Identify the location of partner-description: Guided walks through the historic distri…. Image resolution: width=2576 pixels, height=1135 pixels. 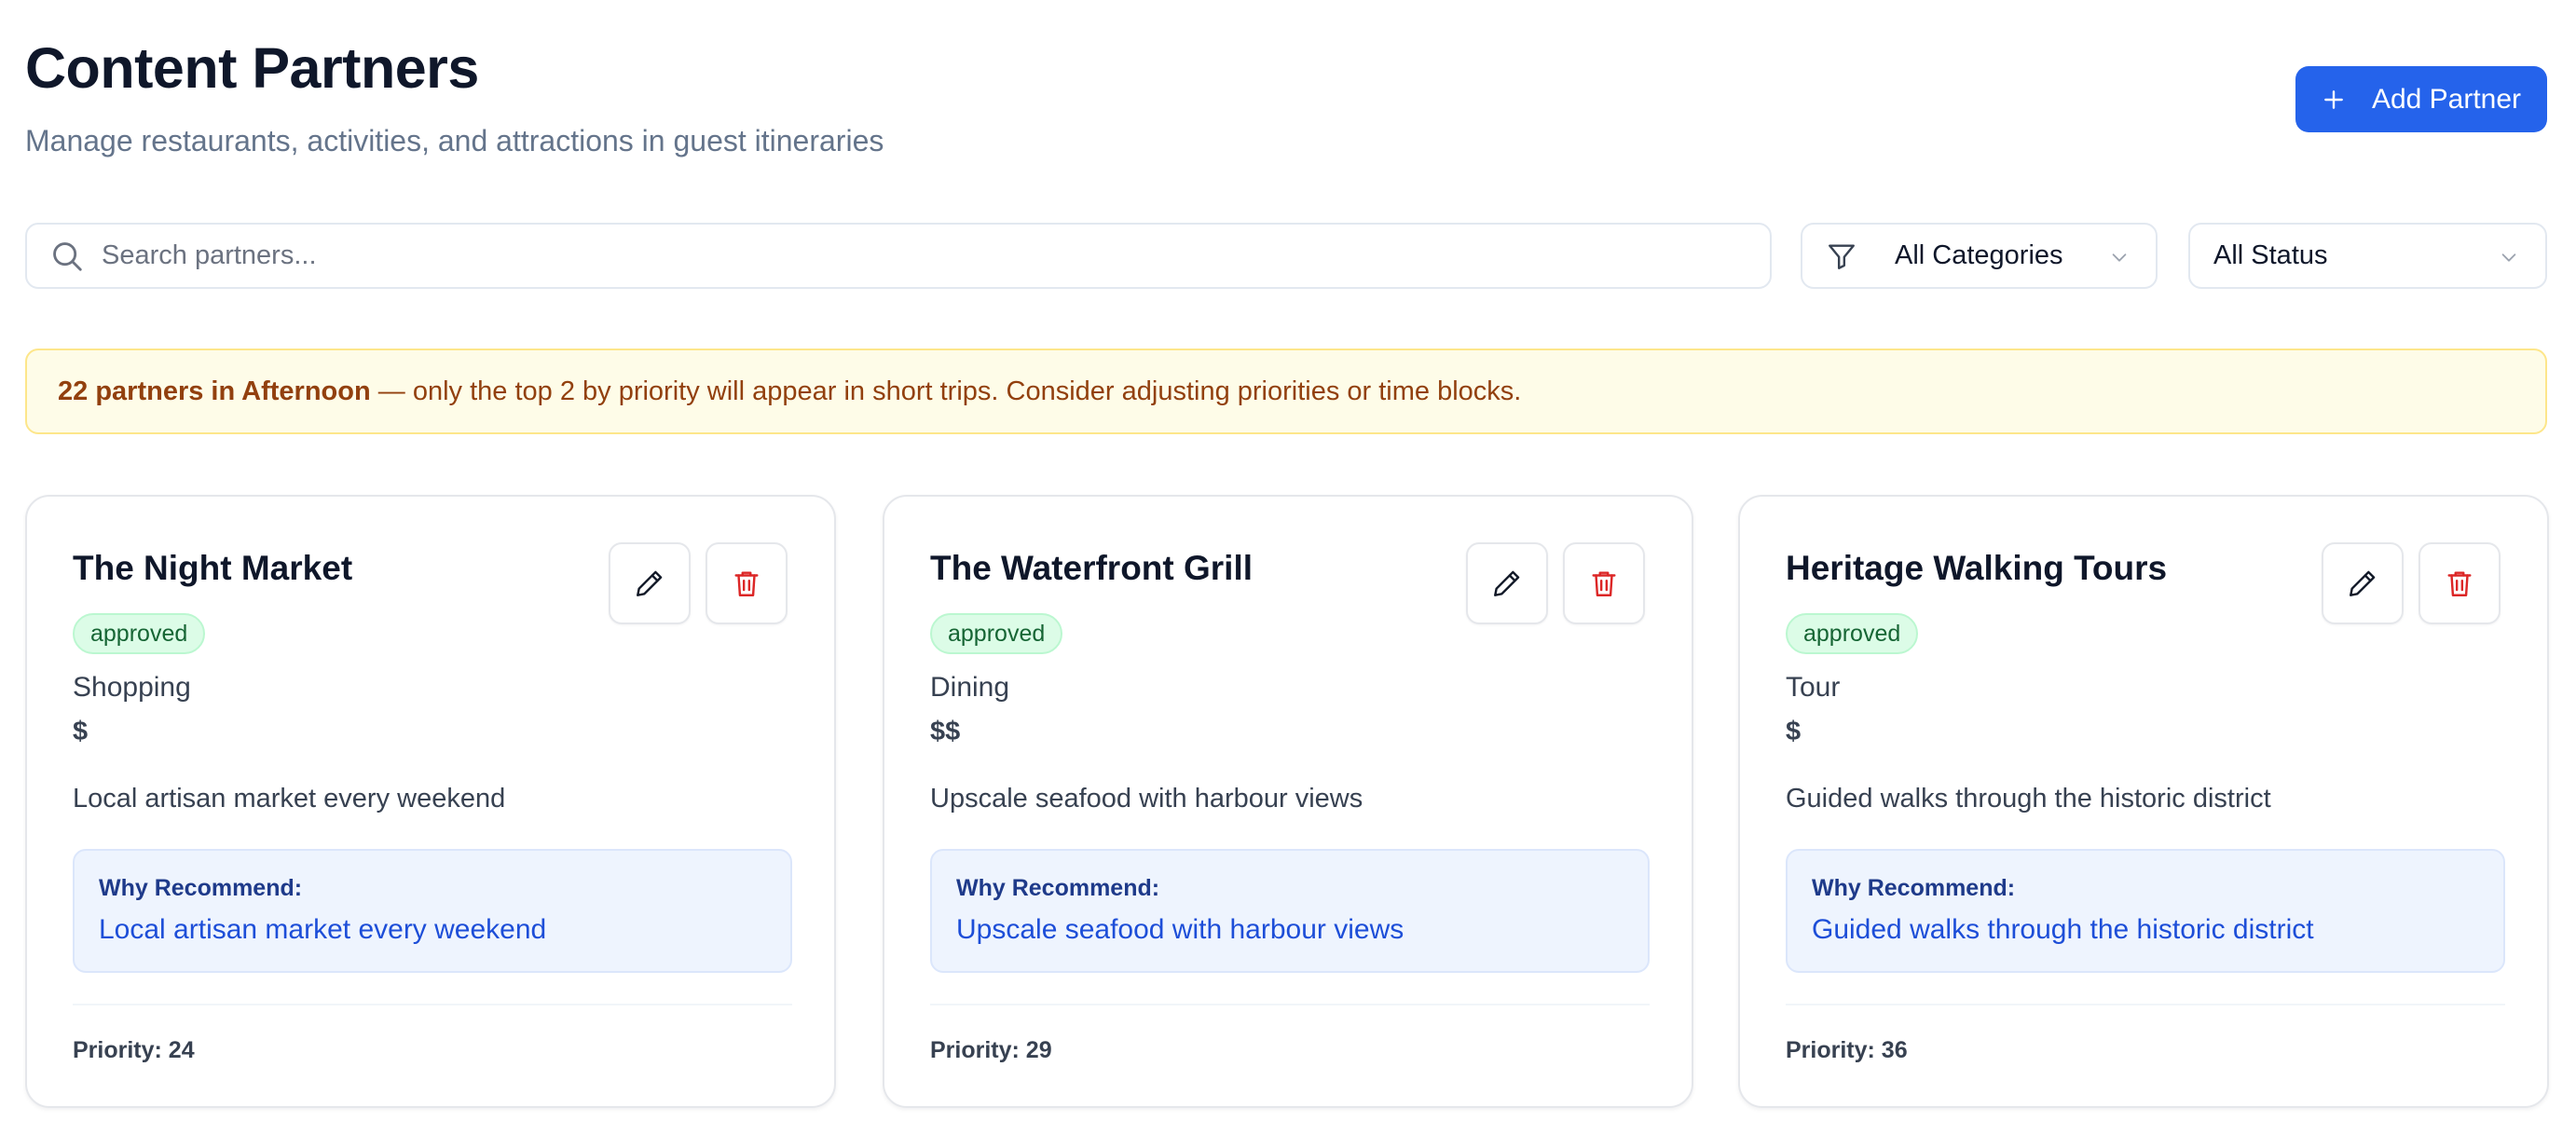
(2028, 799).